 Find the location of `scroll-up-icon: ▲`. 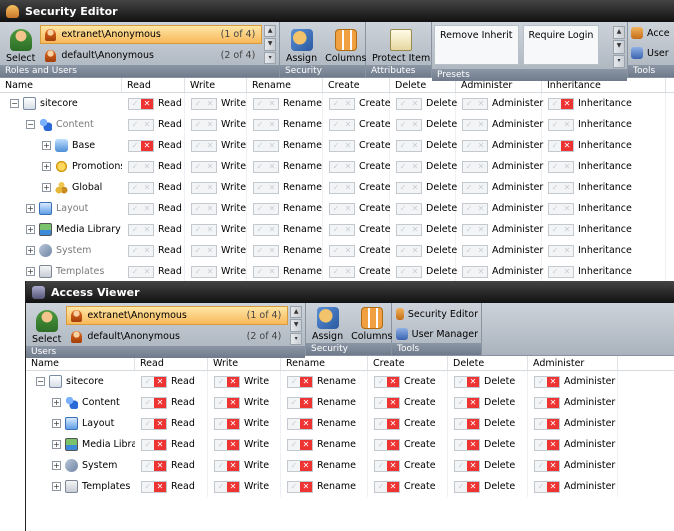

scroll-up-icon: ▲ is located at coordinates (296, 312).